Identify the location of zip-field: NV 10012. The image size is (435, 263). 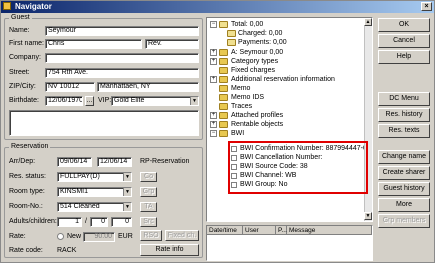
(70, 87).